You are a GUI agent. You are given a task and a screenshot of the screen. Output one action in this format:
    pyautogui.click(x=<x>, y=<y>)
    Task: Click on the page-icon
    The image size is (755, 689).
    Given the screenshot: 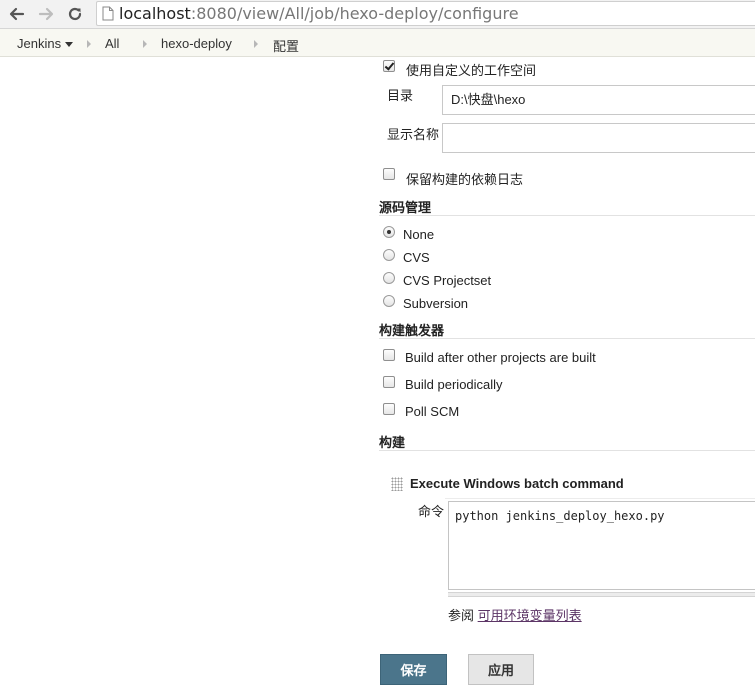 What is the action you would take?
    pyautogui.click(x=108, y=15)
    